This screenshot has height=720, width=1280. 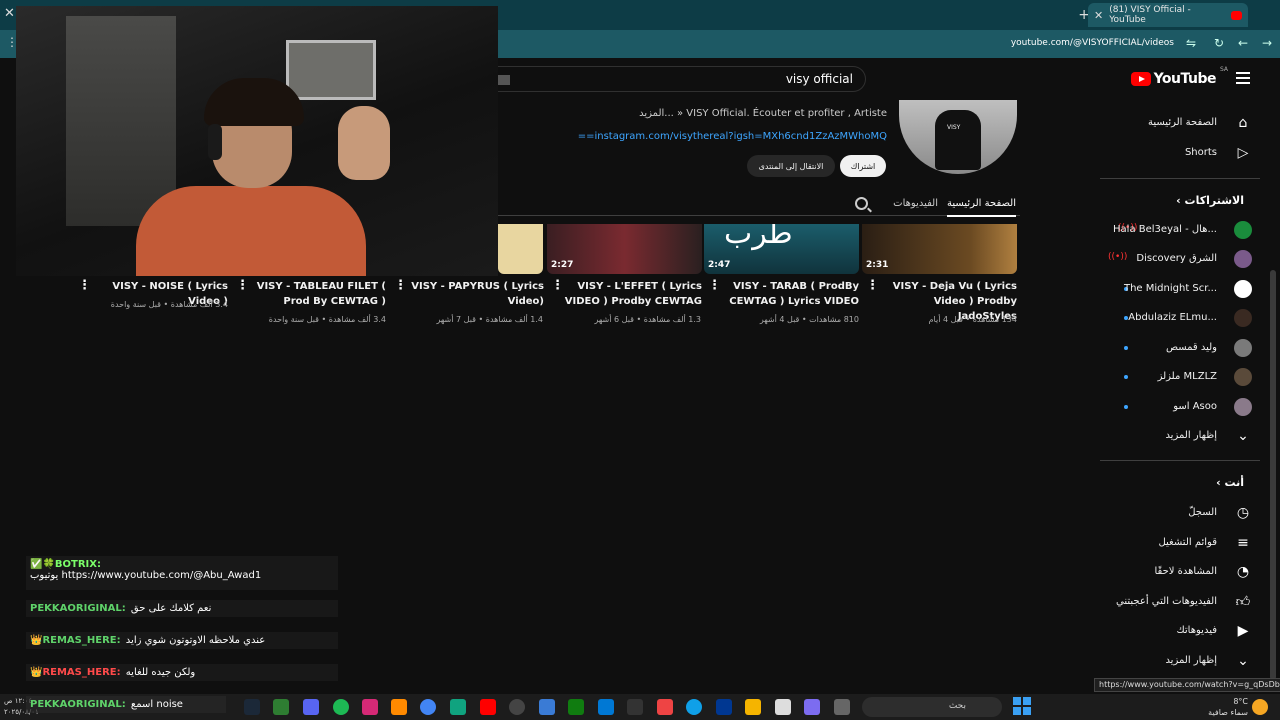 What do you see at coordinates (458, 707) in the screenshot?
I see `chatgpt-icon` at bounding box center [458, 707].